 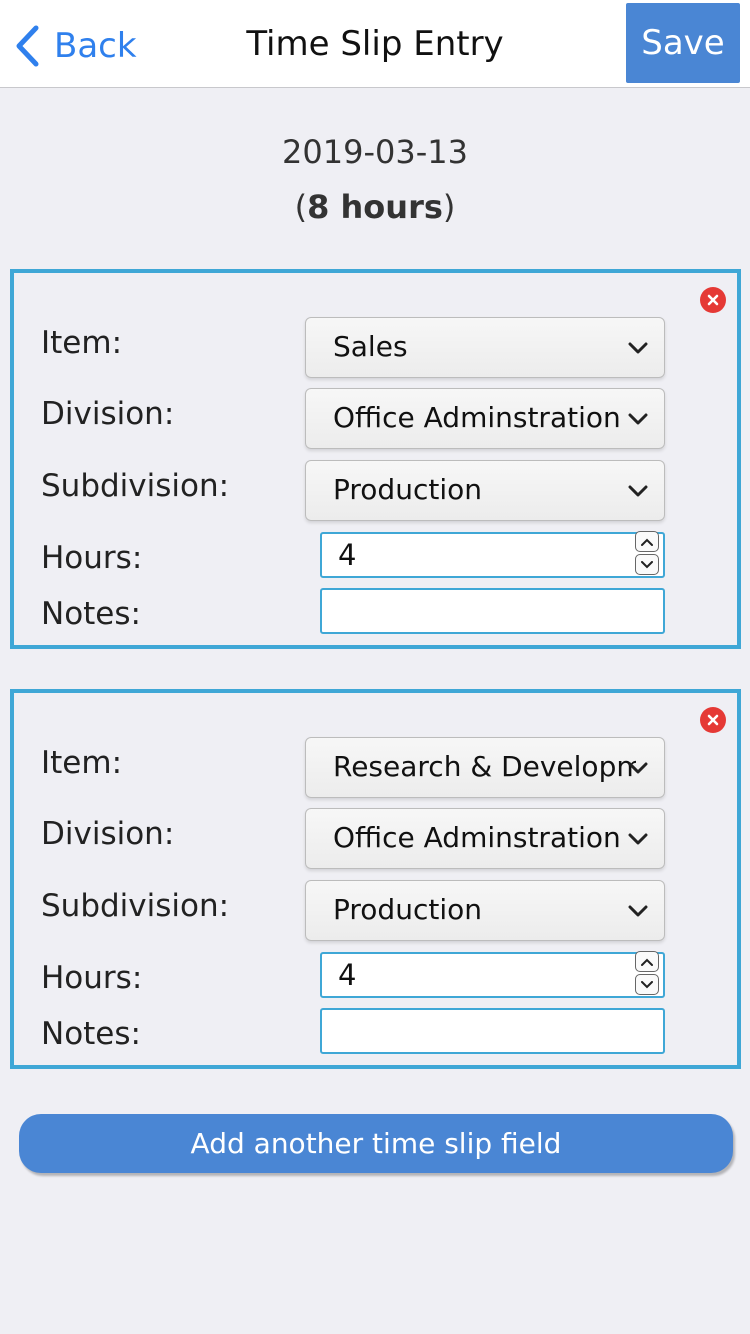 What do you see at coordinates (375, 44) in the screenshot?
I see `nav-bar: Back Time Slip Entry Save` at bounding box center [375, 44].